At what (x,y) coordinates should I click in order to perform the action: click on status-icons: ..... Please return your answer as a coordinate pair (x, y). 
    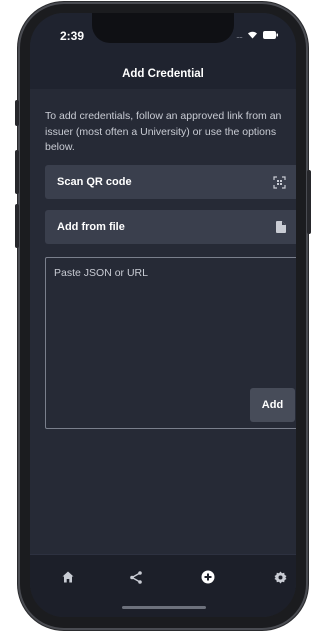
    Looking at the image, I should click on (257, 34).